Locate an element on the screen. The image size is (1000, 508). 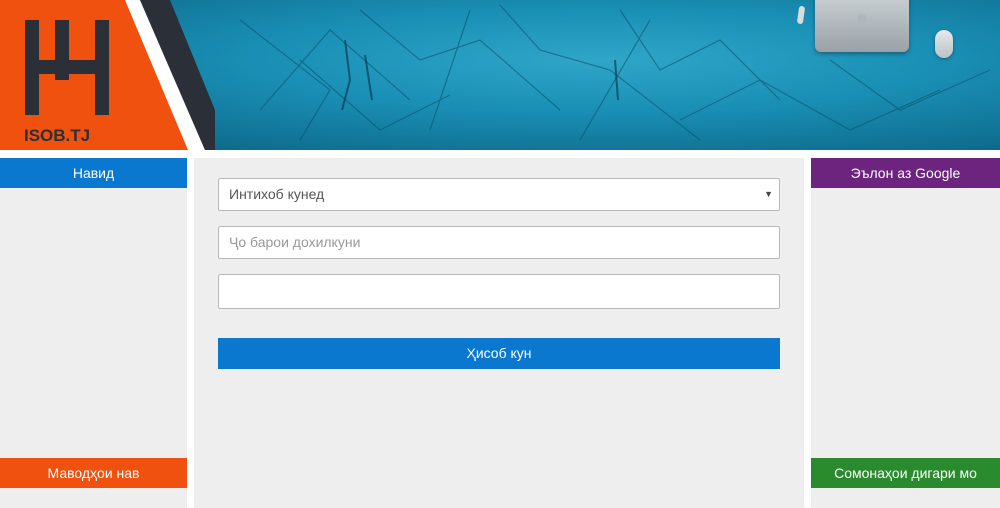
site-logo: ISOB.TJ is located at coordinates (107, 75).